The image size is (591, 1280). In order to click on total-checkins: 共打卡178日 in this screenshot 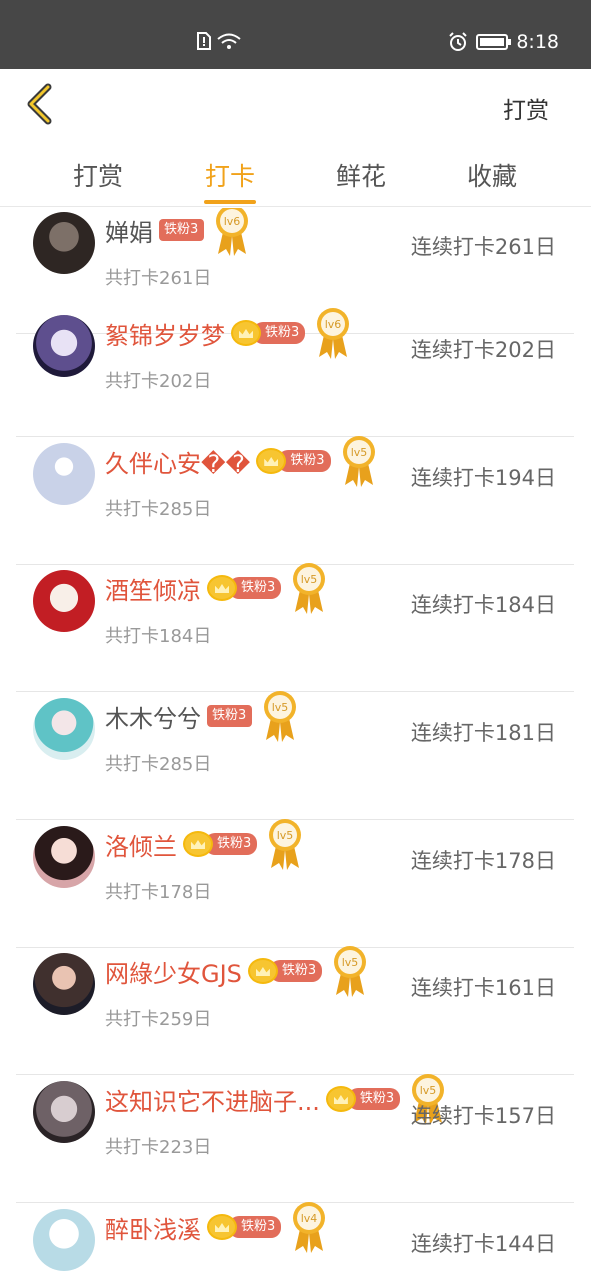, I will do `click(158, 892)`.